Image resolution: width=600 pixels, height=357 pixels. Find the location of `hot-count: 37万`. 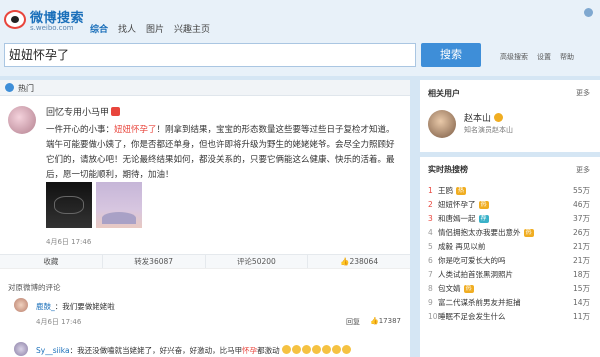

hot-count: 37万 is located at coordinates (581, 218).